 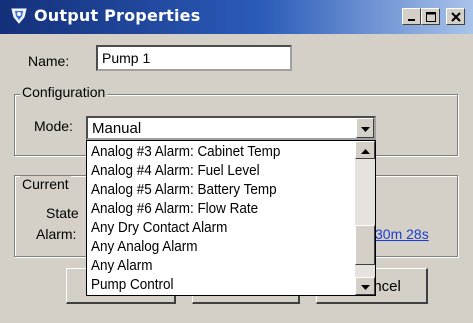 What do you see at coordinates (62, 213) in the screenshot?
I see `state-label: State` at bounding box center [62, 213].